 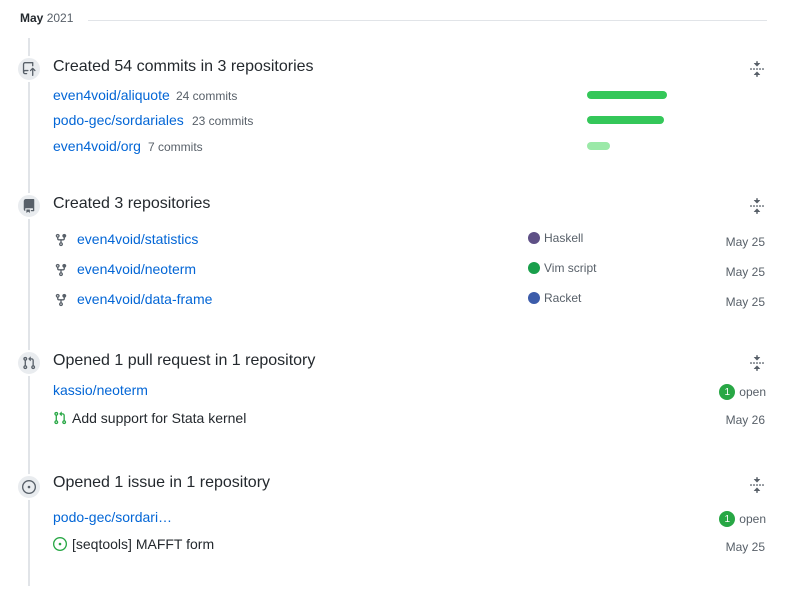 What do you see at coordinates (132, 203) in the screenshot?
I see `repos-section-title: Created 3 repositories` at bounding box center [132, 203].